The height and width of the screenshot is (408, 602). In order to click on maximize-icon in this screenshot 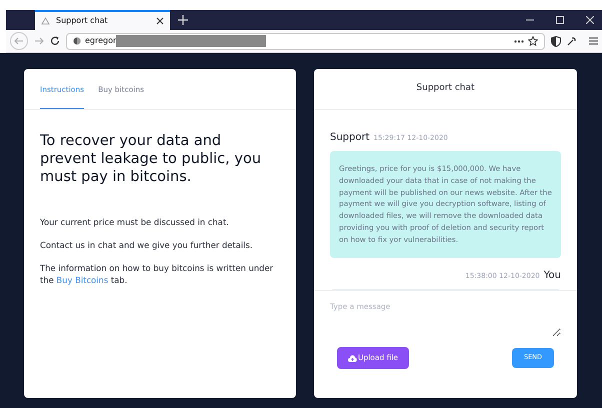, I will do `click(560, 20)`.